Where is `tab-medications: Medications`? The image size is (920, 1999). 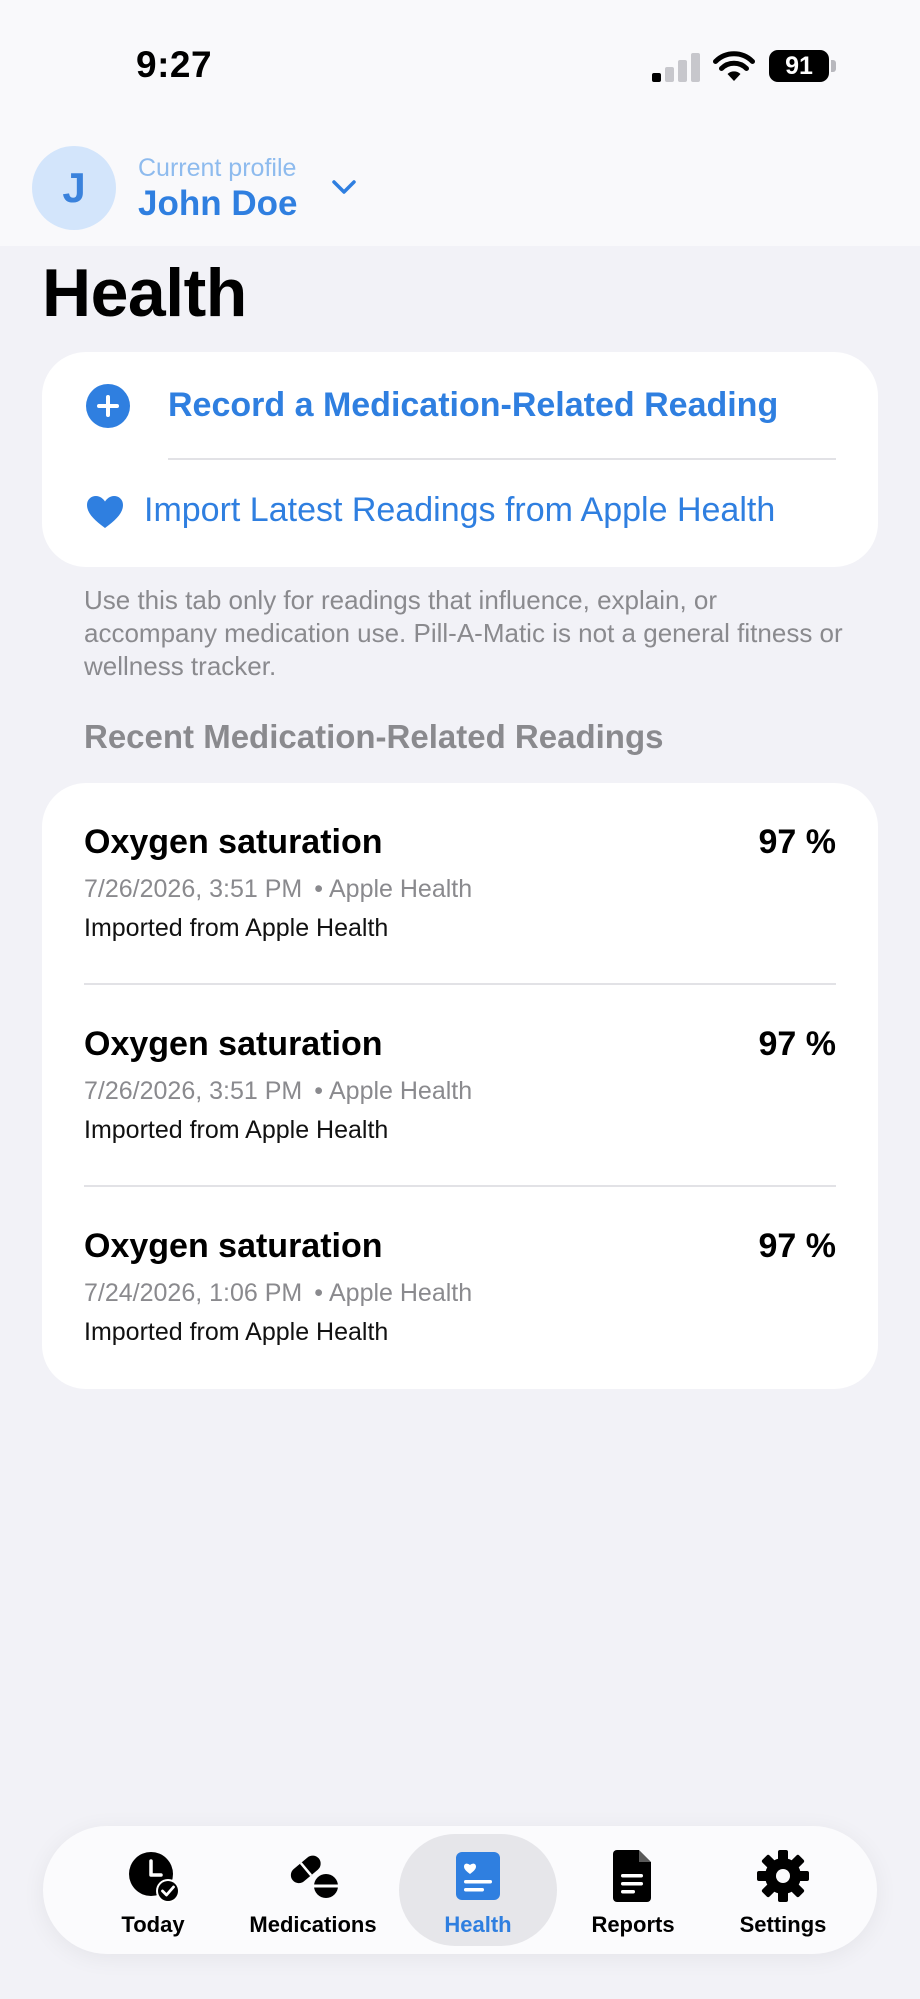 tab-medications: Medications is located at coordinates (313, 1890).